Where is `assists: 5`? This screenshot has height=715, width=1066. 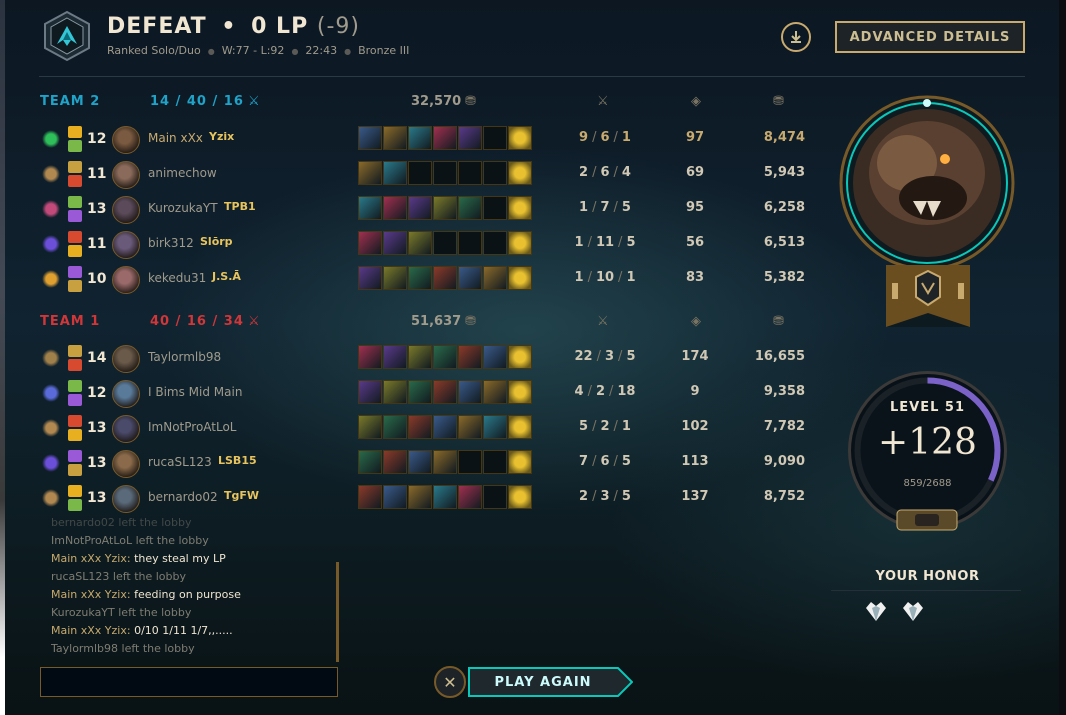 assists: 5 is located at coordinates (626, 207).